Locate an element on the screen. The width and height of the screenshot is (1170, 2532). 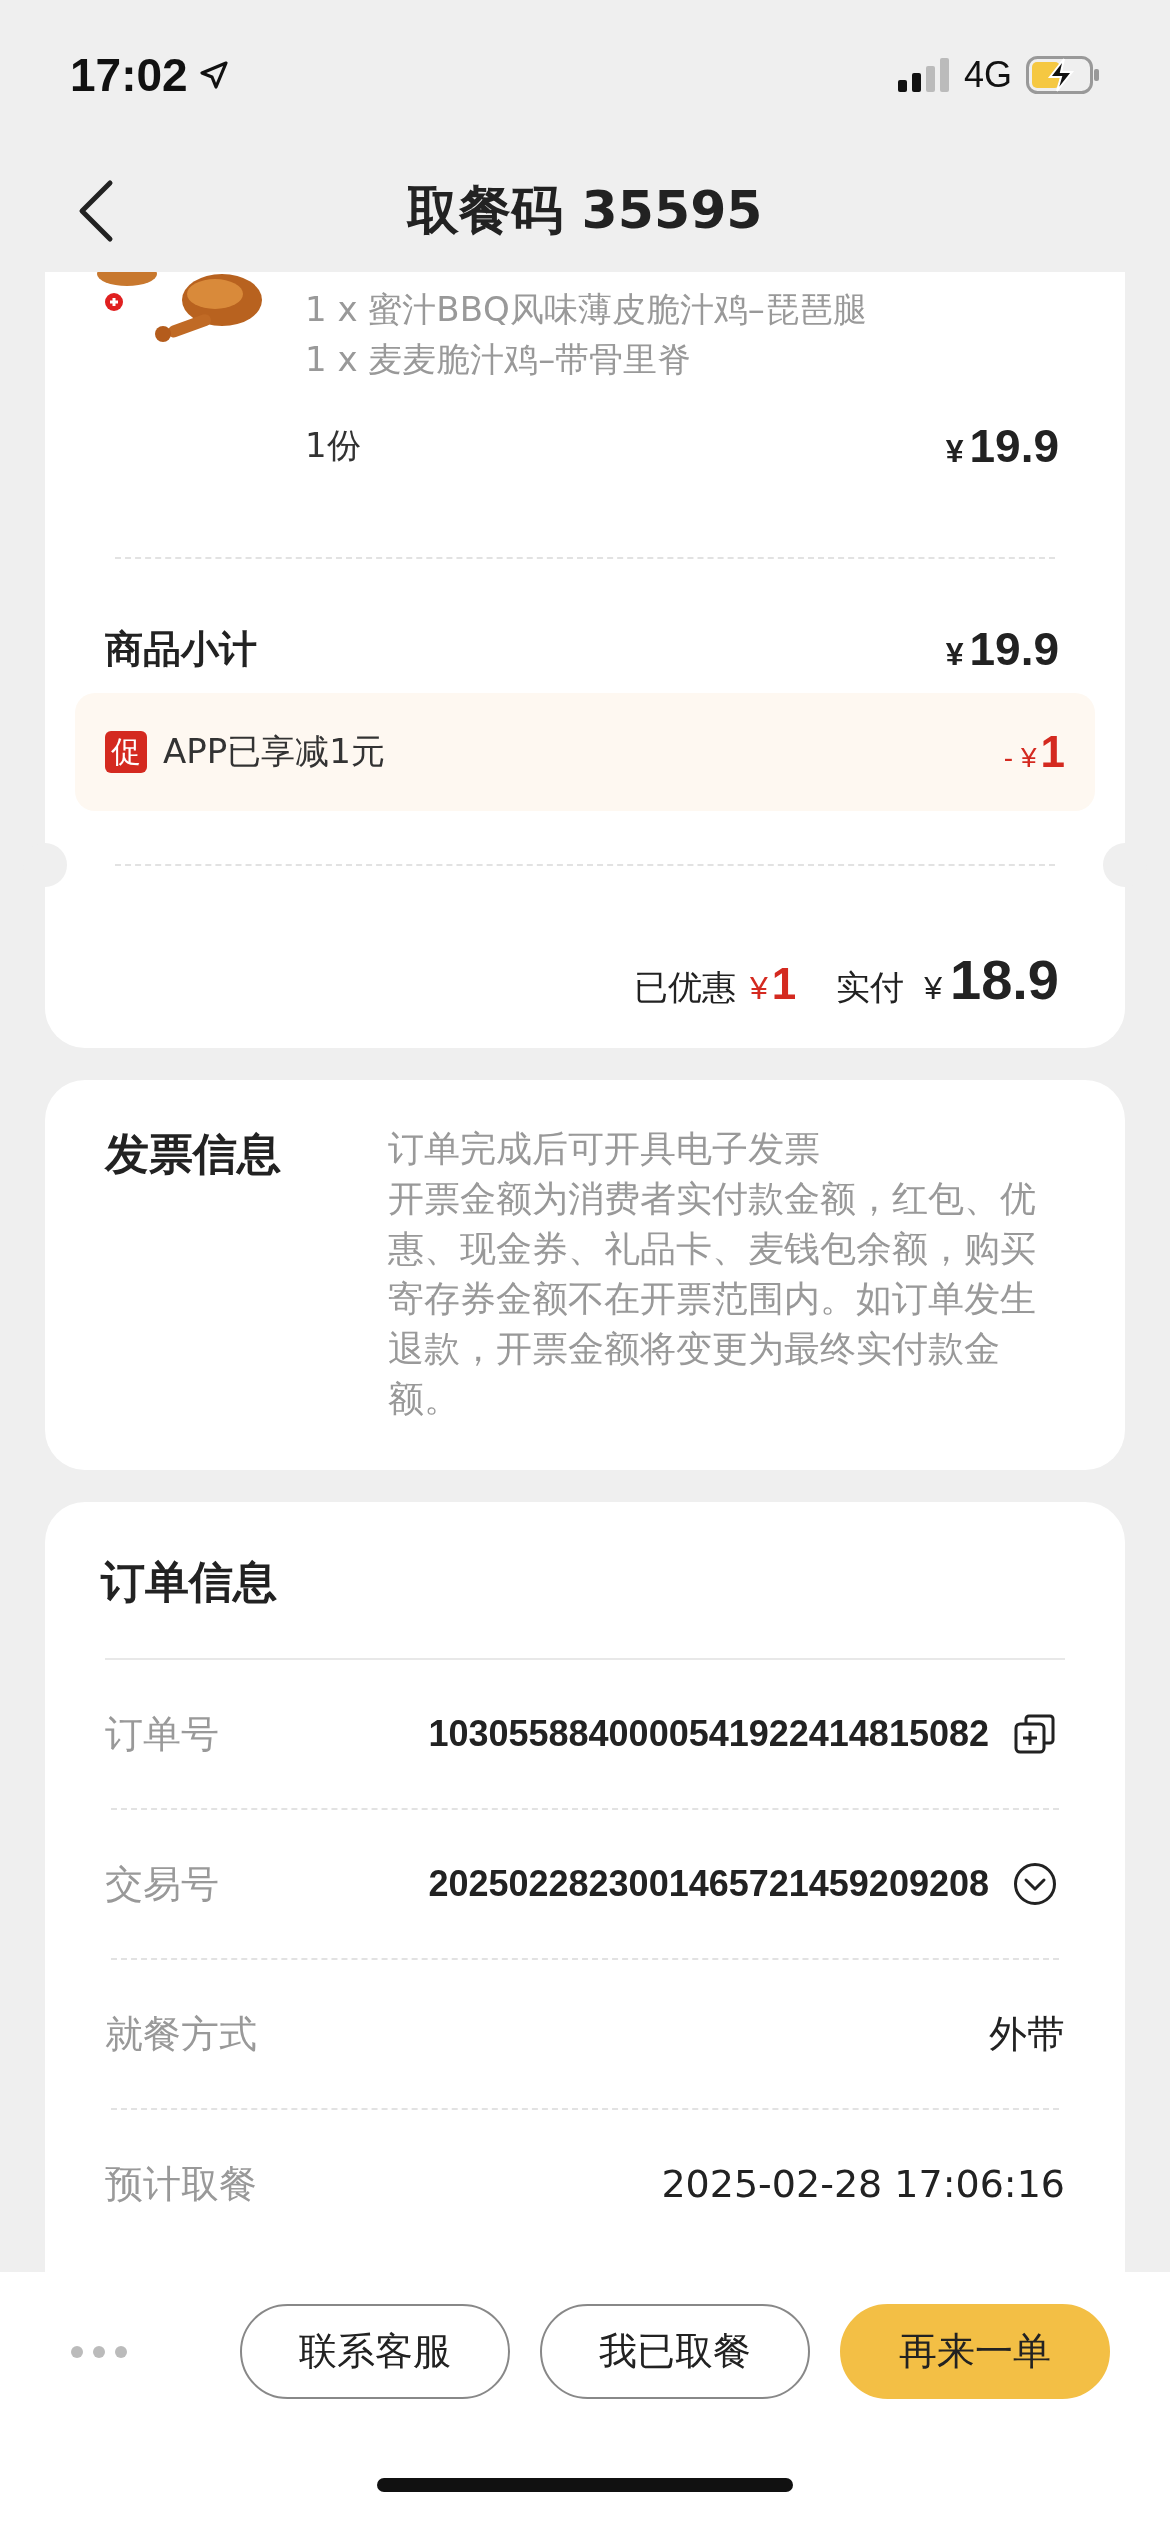
action-button: 联系客服 is located at coordinates (375, 2351).